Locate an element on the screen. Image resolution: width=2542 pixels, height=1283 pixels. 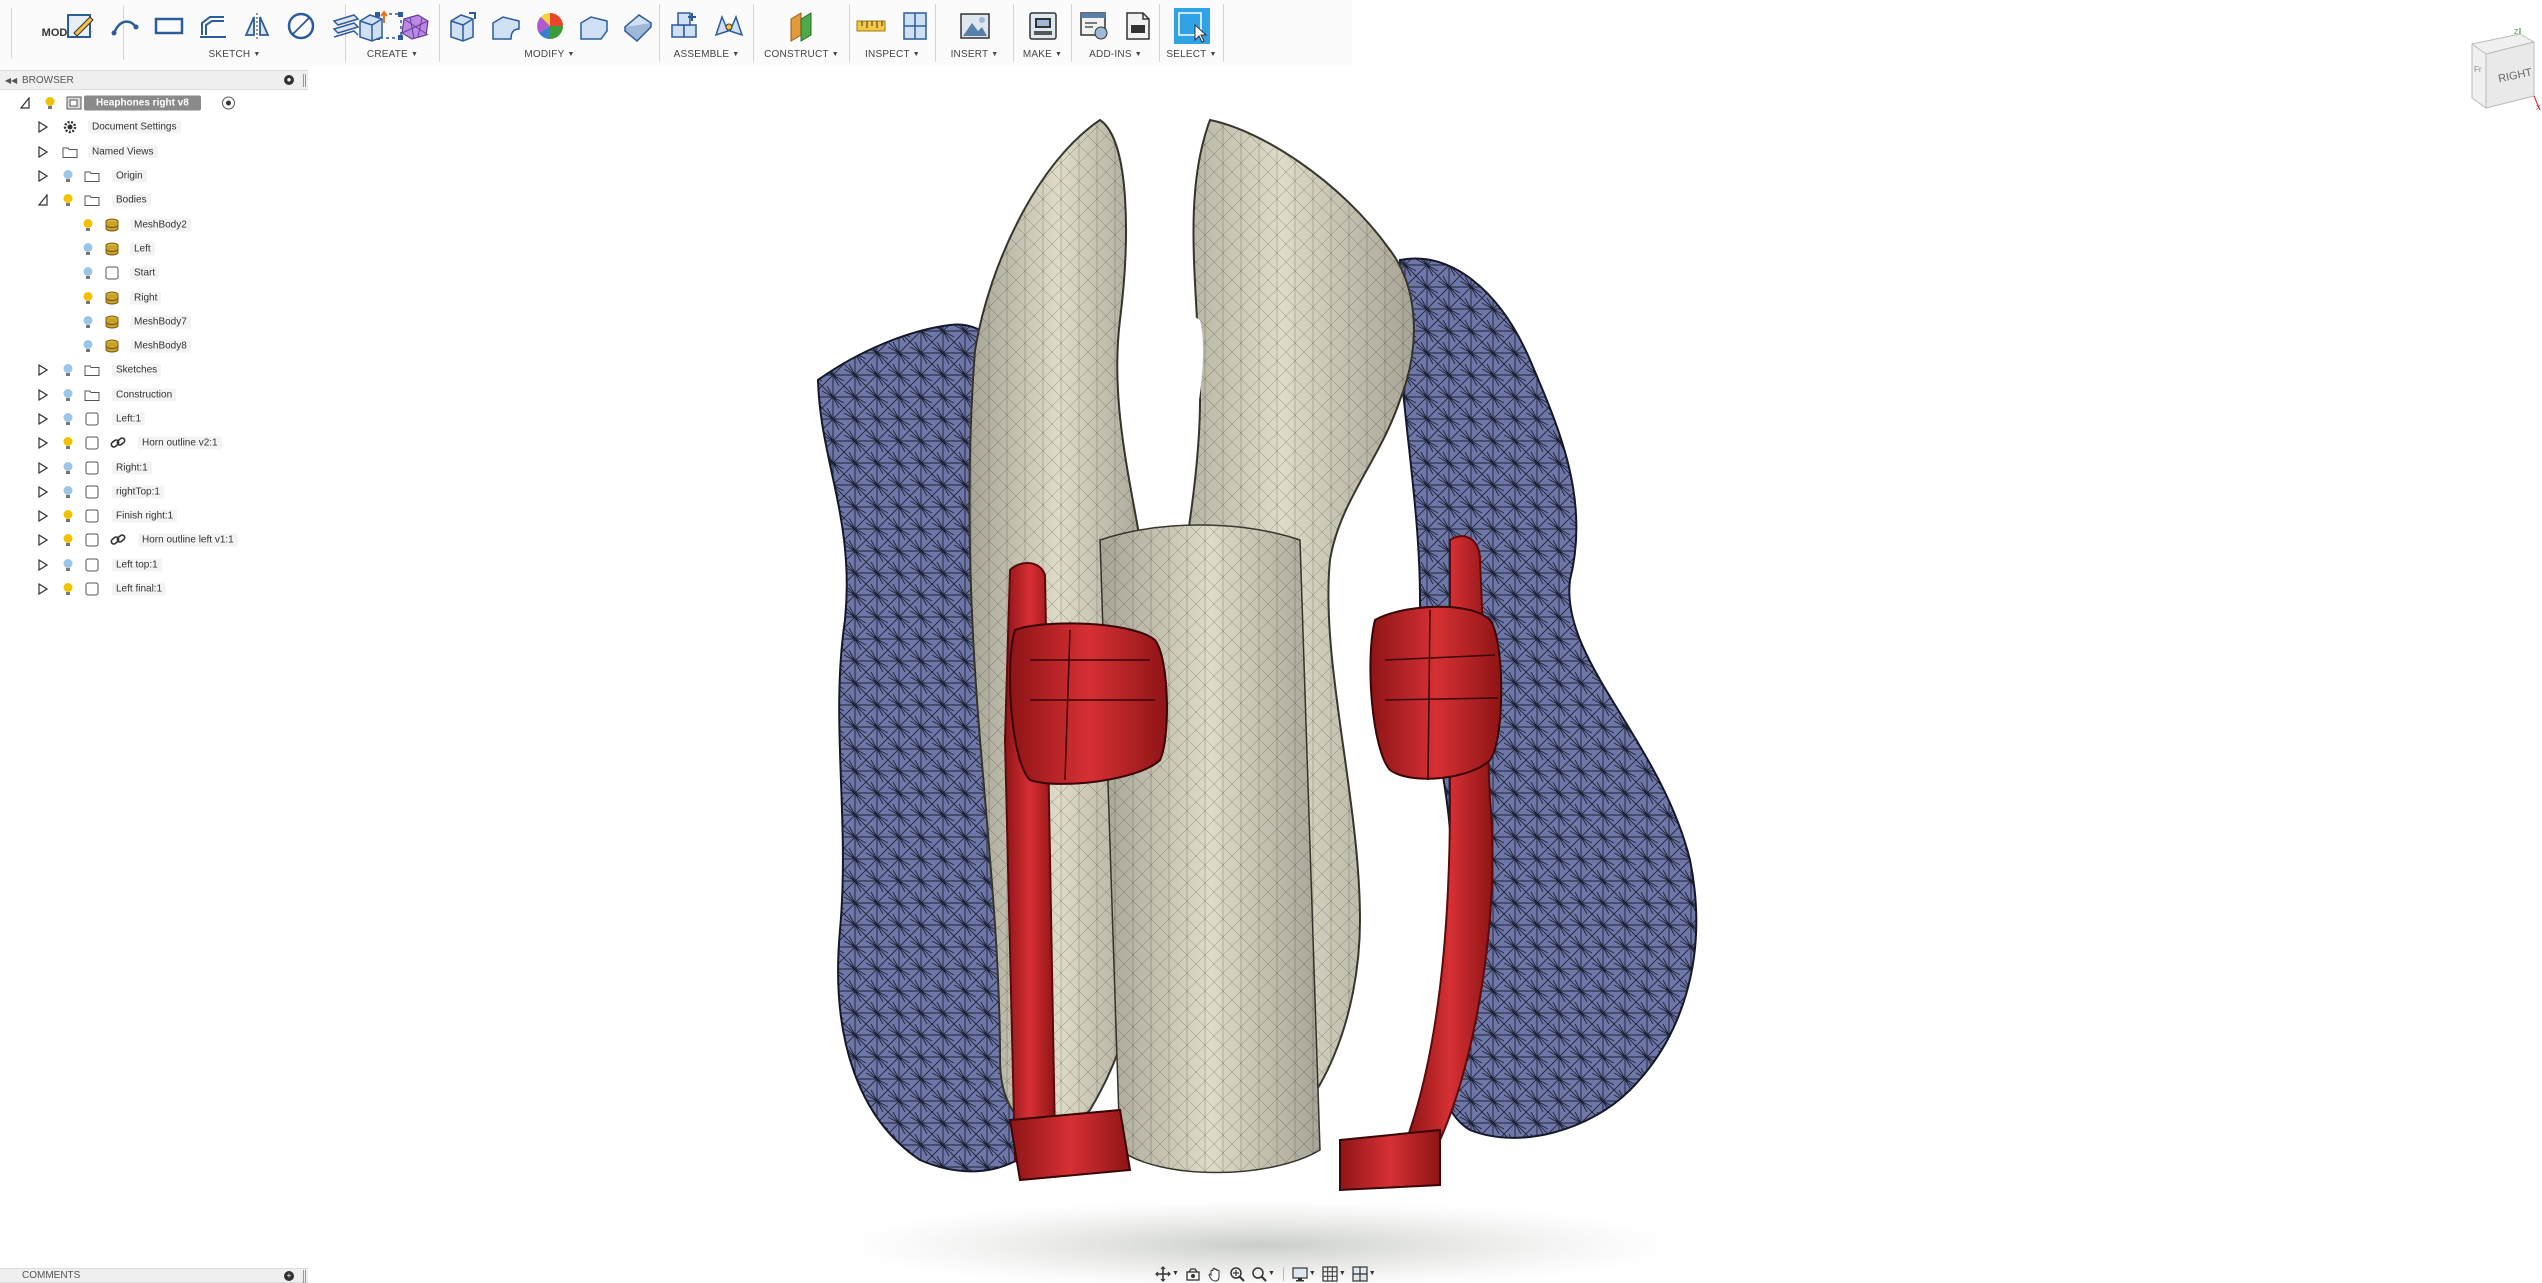
toolbar-group-label: CONSTRUCT is located at coordinates (796, 54).